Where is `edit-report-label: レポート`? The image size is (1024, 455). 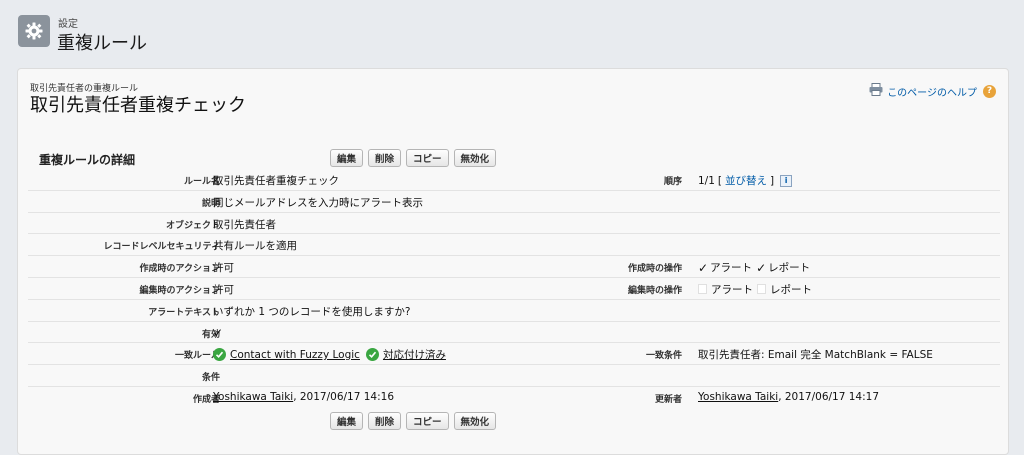
edit-report-label: レポート is located at coordinates (791, 289).